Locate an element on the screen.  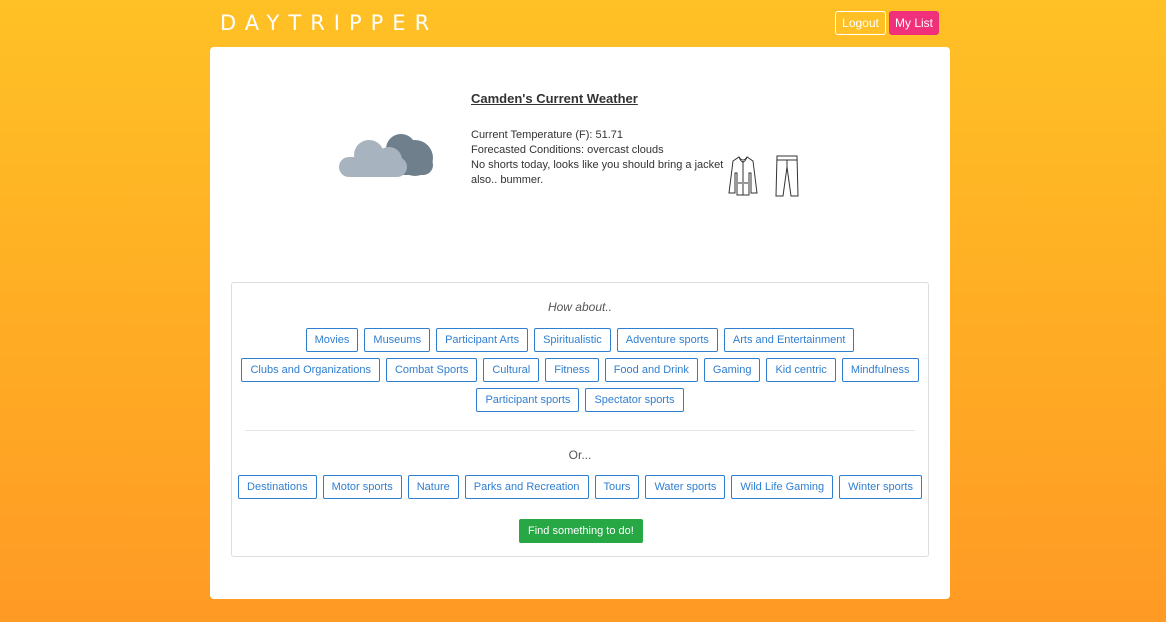
category-button: Participant Arts is located at coordinates (482, 340).